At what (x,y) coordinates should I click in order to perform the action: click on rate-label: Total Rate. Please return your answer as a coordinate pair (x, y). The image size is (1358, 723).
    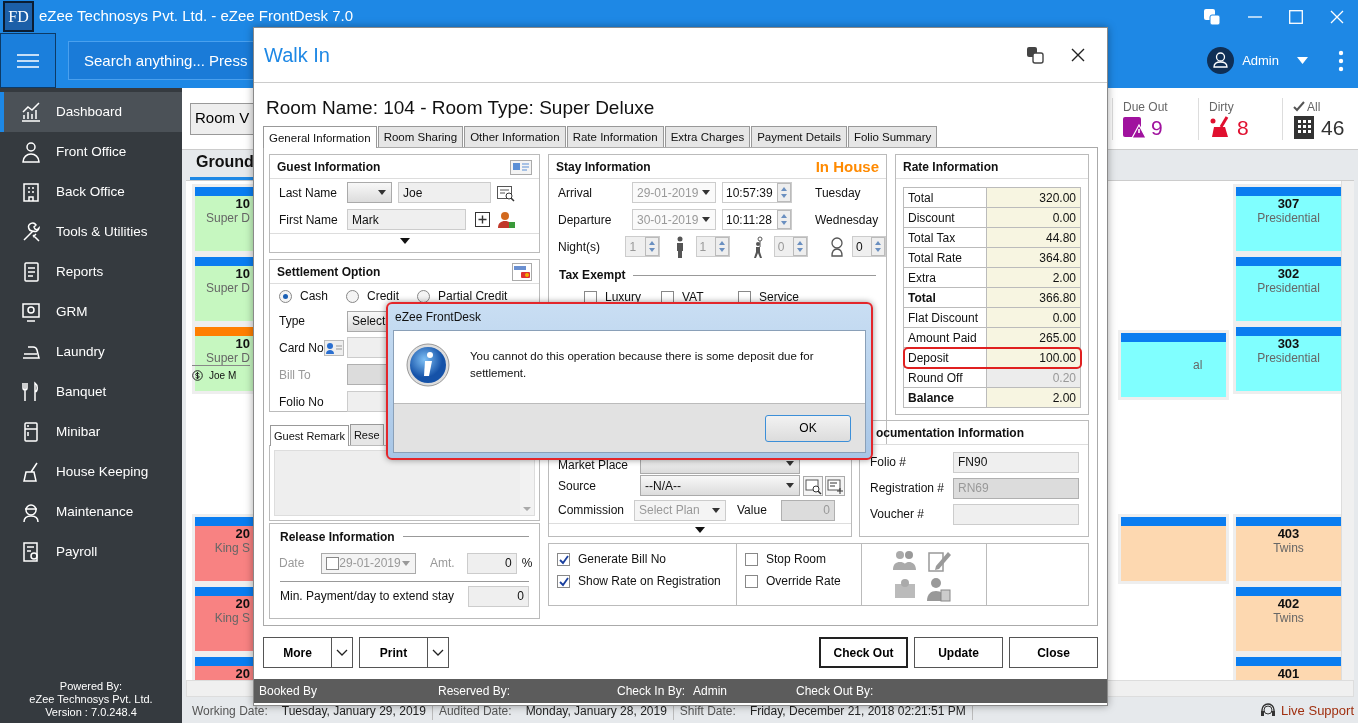
    Looking at the image, I should click on (945, 257).